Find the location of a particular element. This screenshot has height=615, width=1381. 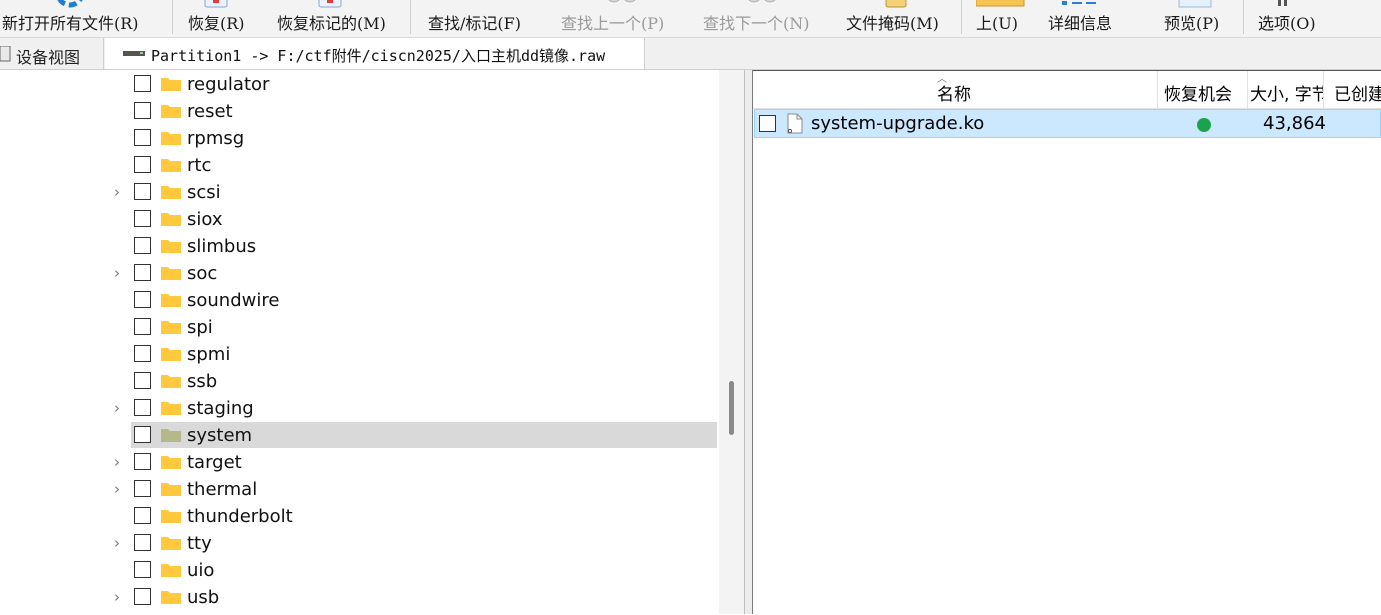

tab-device-view: 设备视图 is located at coordinates (52, 53).